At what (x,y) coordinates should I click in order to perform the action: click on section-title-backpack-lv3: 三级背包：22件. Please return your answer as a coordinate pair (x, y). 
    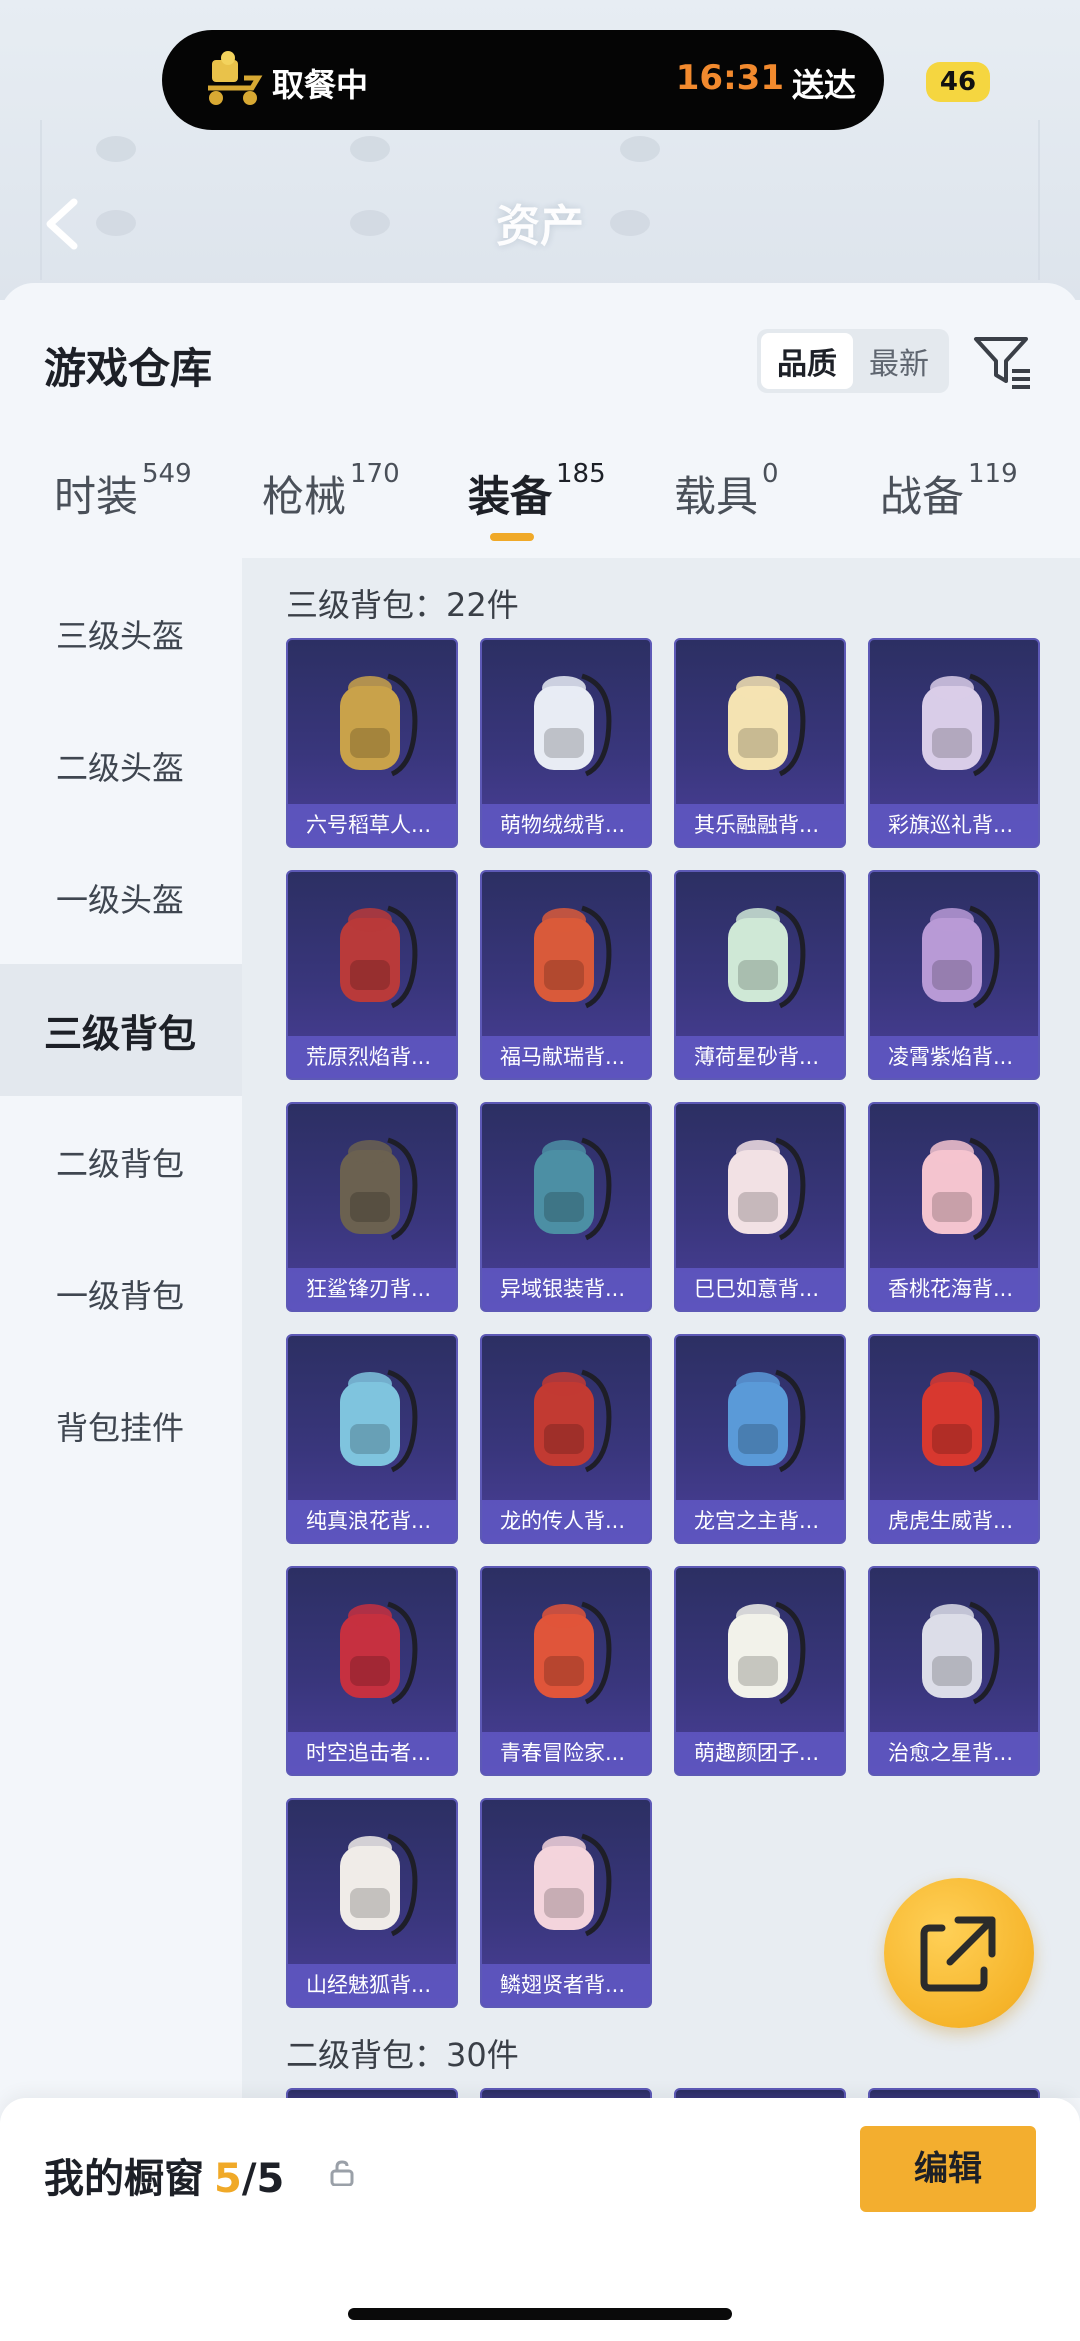
    Looking at the image, I should click on (402, 605).